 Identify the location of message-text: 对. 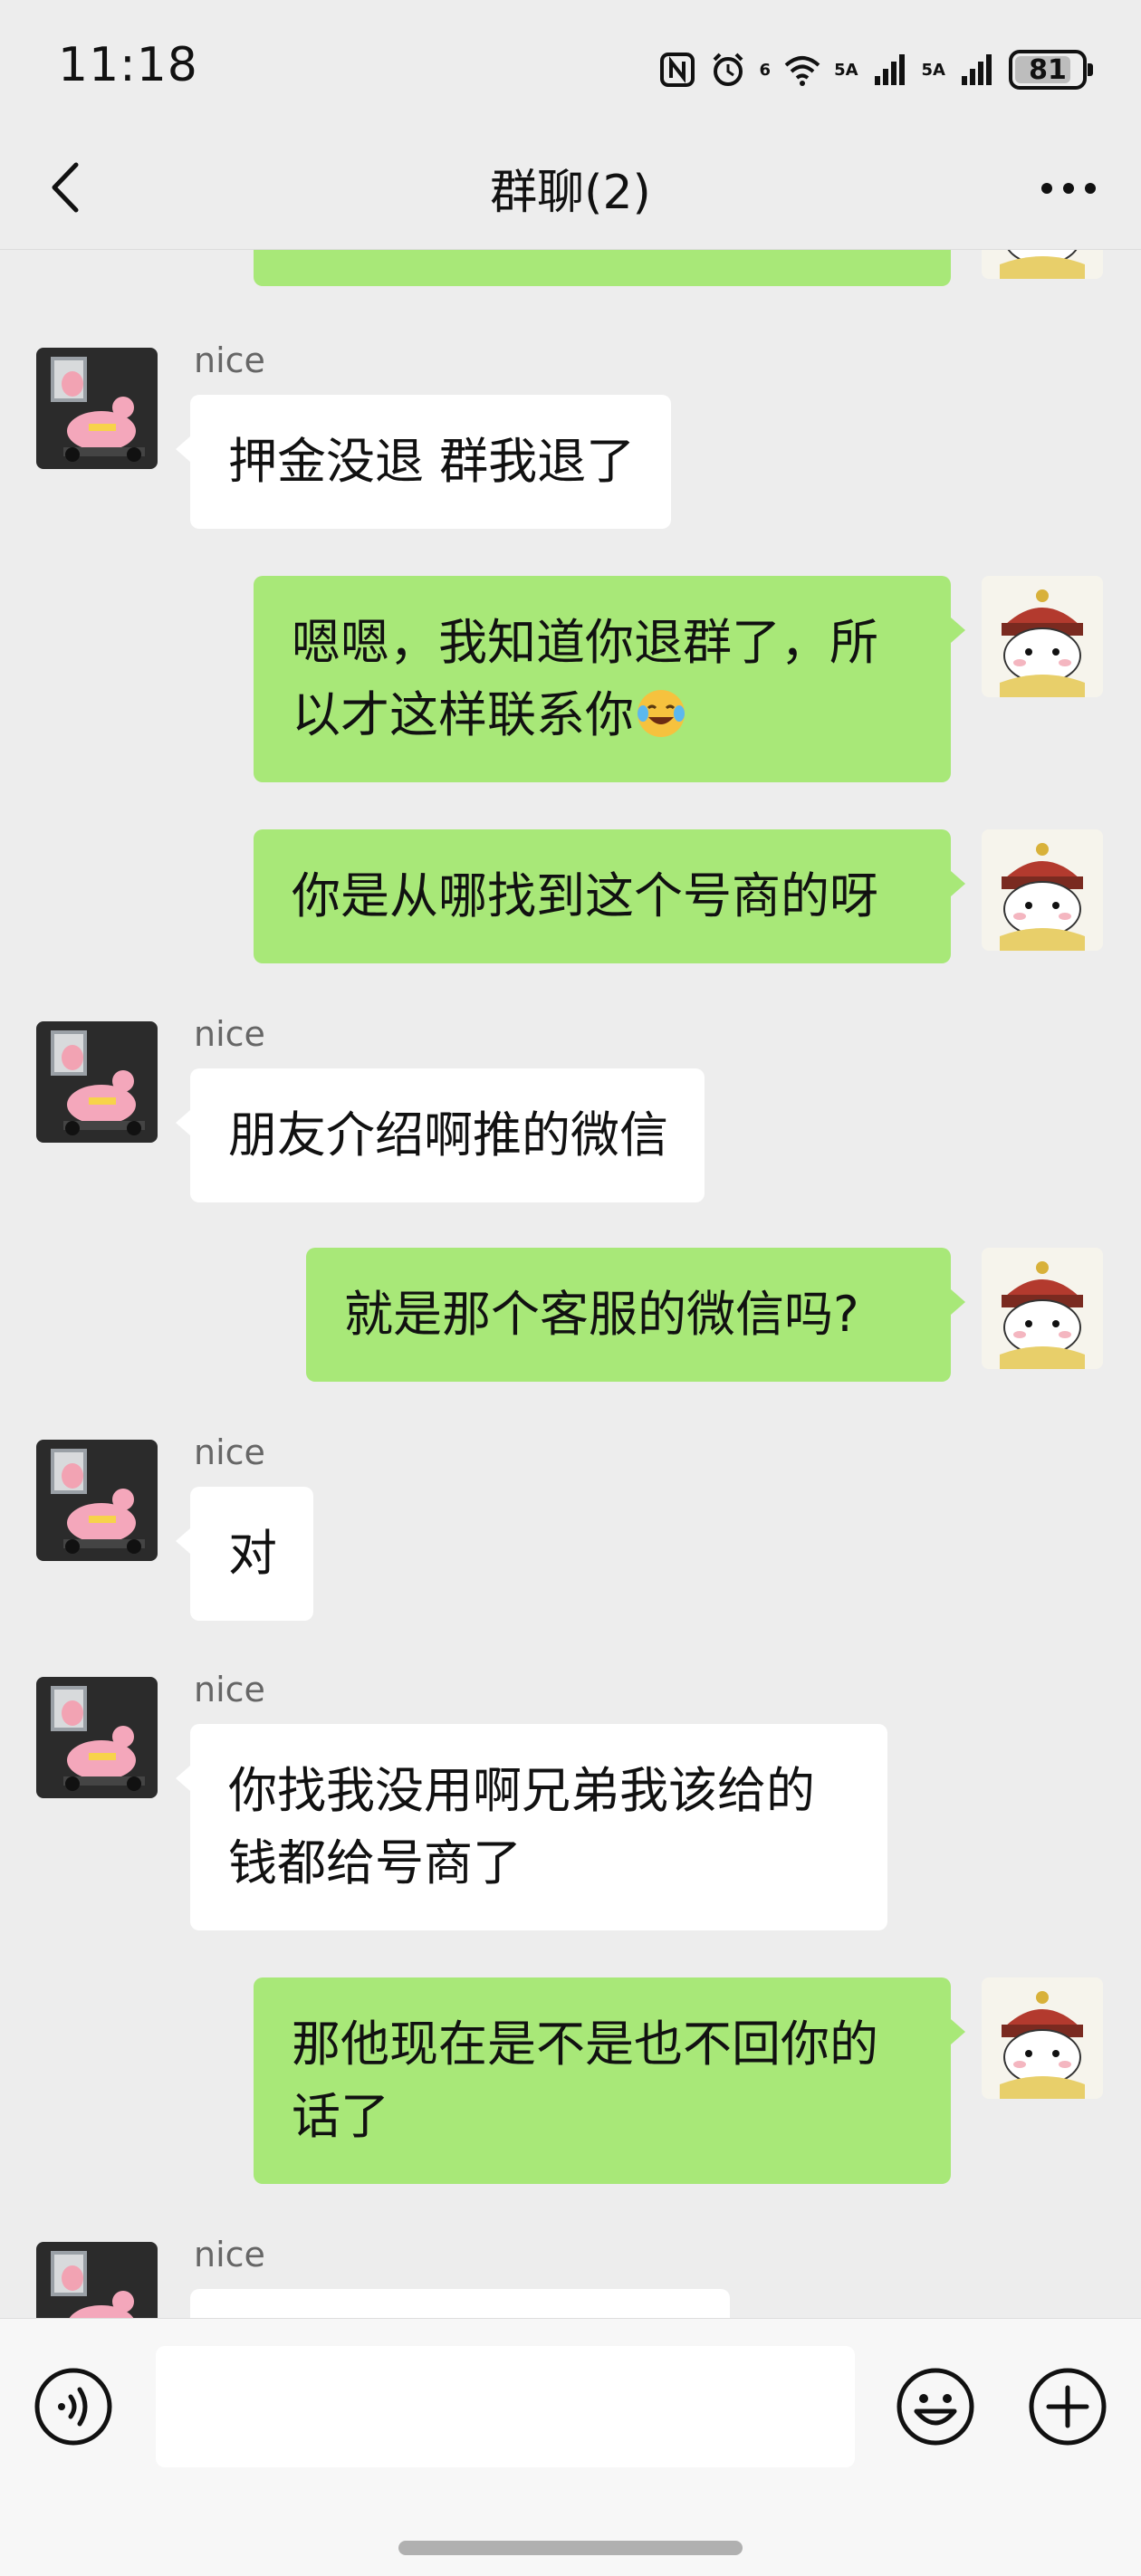
(252, 1553).